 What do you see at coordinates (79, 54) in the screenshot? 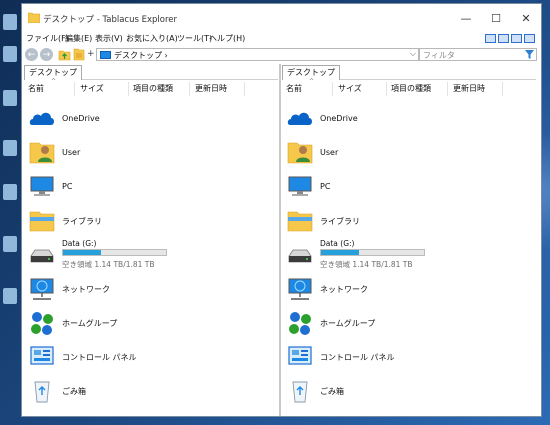
I see `folder-tree-icon` at bounding box center [79, 54].